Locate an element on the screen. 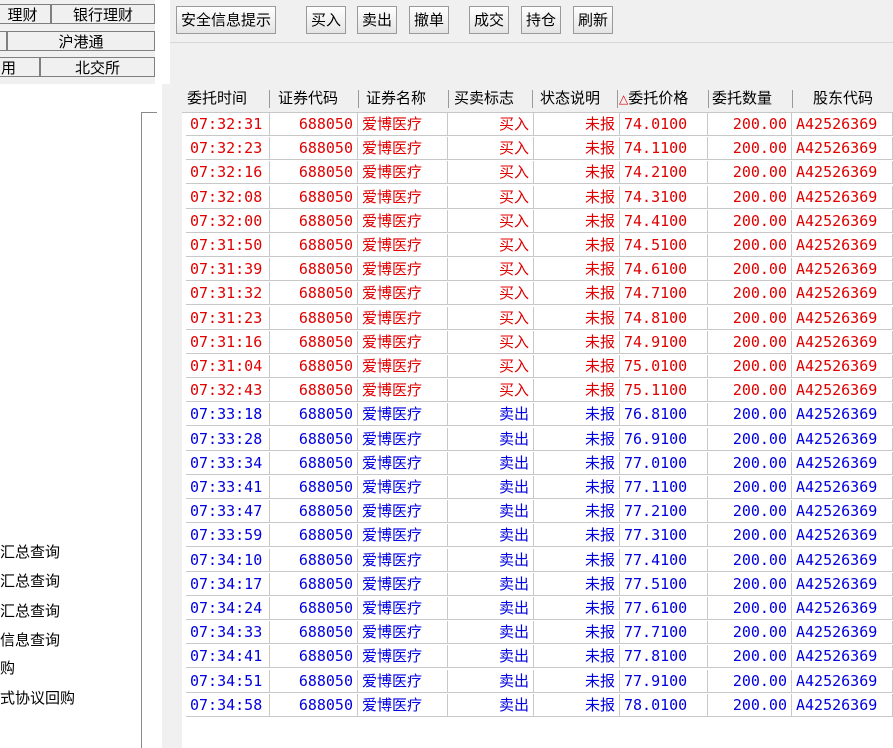 This screenshot has height=748, width=893. tab-bank-wealth: 银行理财 is located at coordinates (103, 14).